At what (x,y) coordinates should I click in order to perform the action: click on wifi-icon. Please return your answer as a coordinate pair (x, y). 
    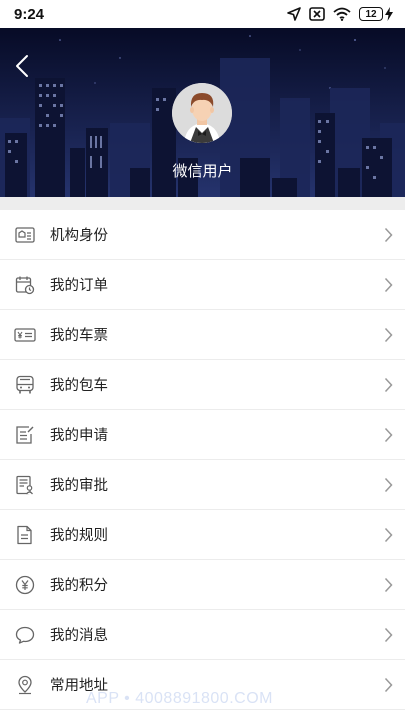
    Looking at the image, I should click on (342, 14).